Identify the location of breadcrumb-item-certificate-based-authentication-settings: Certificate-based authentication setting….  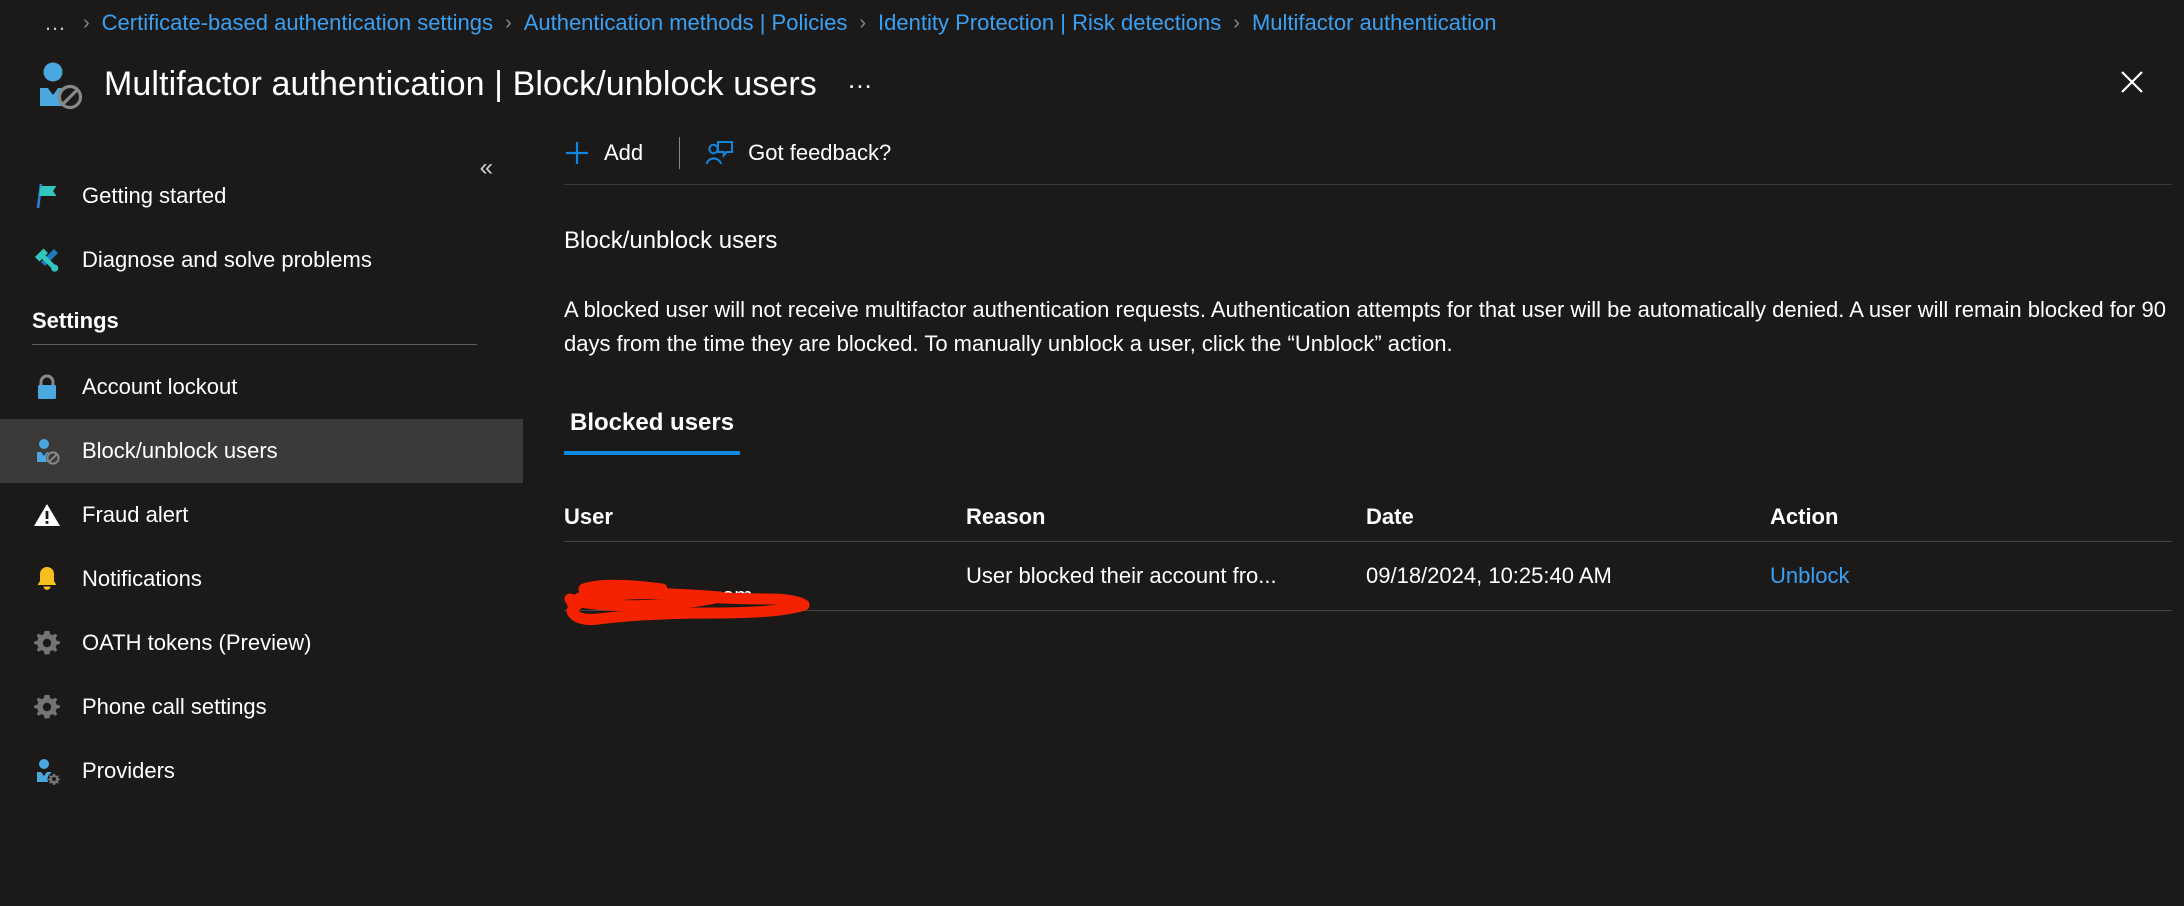
(297, 23).